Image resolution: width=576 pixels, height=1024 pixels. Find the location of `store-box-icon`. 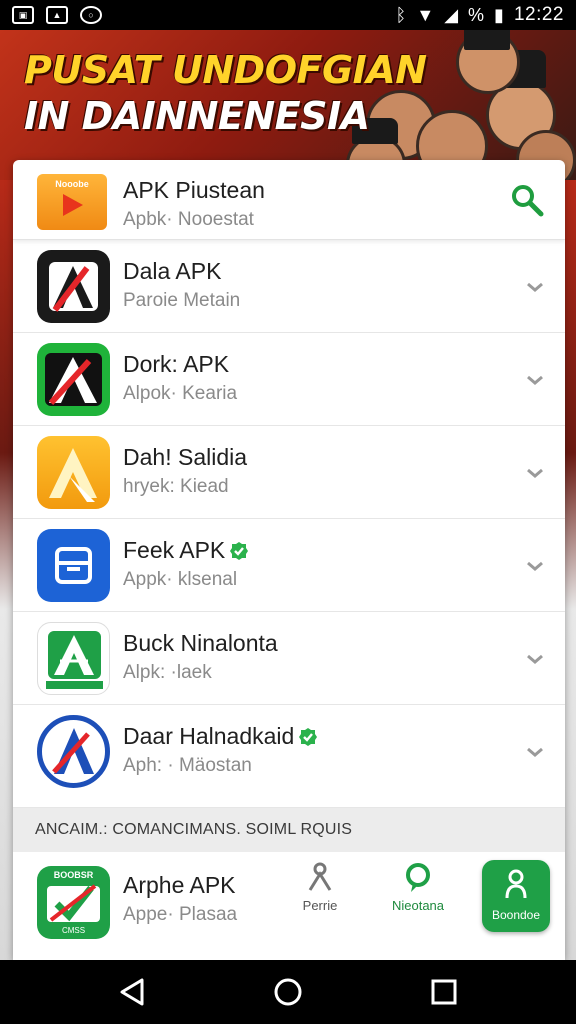

store-box-icon is located at coordinates (73, 565).